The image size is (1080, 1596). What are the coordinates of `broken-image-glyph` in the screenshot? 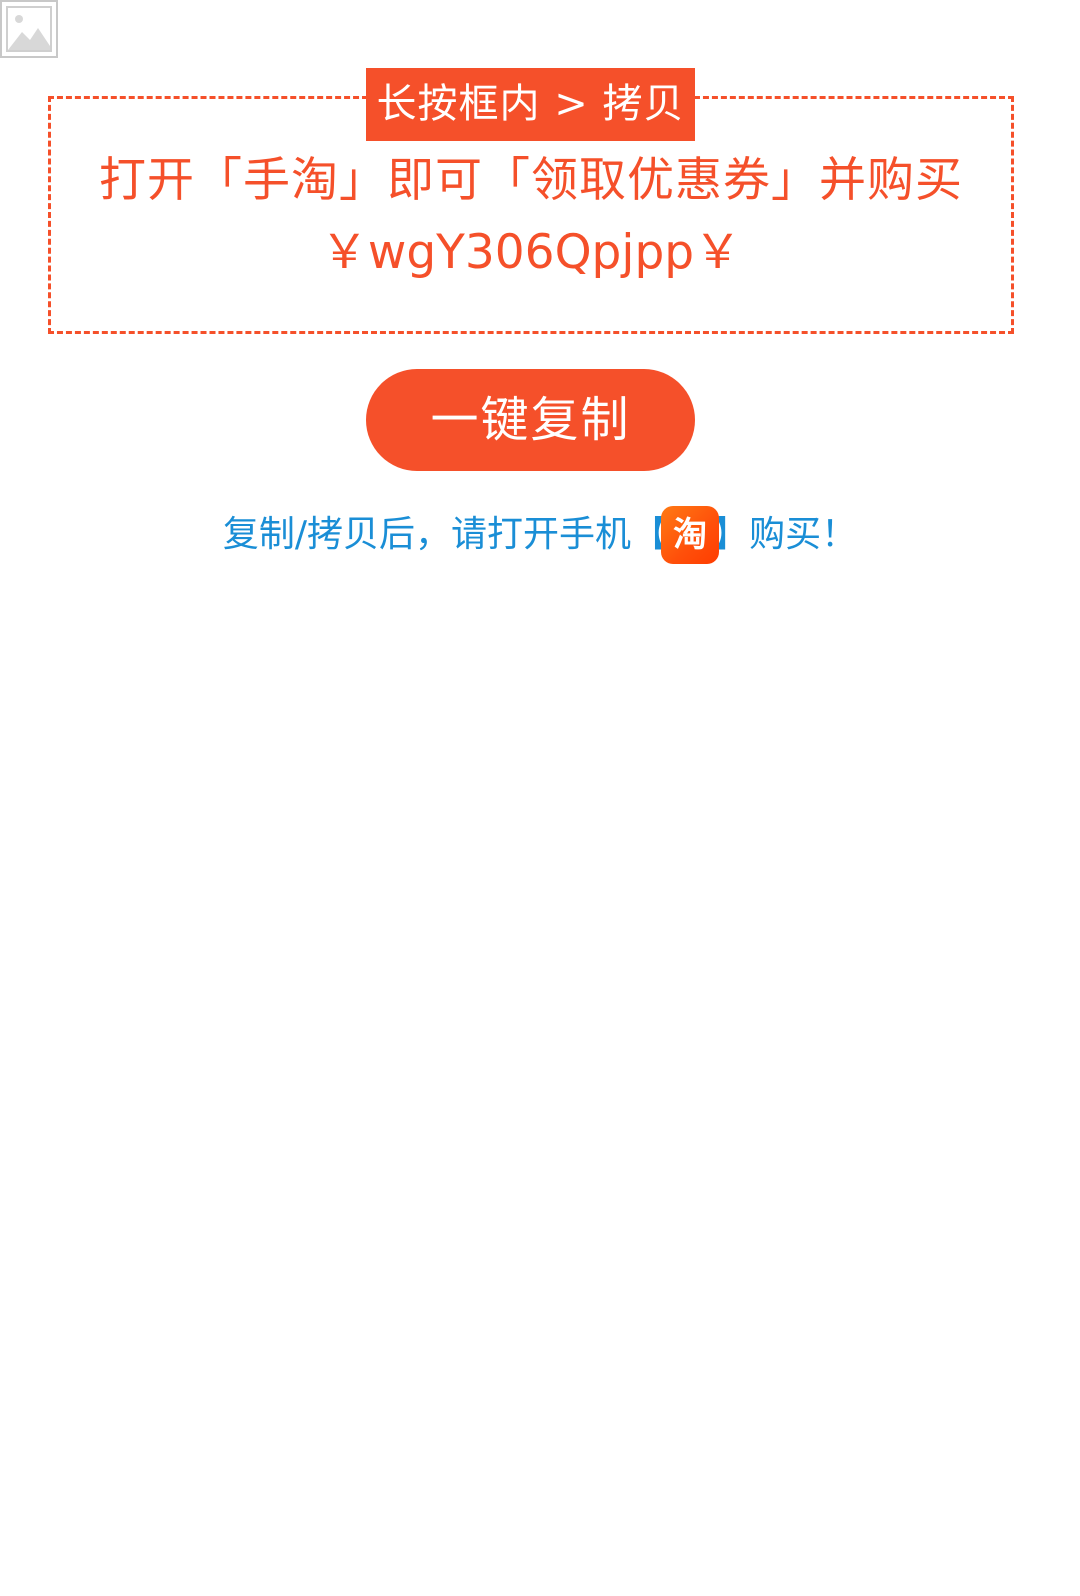 It's located at (29, 29).